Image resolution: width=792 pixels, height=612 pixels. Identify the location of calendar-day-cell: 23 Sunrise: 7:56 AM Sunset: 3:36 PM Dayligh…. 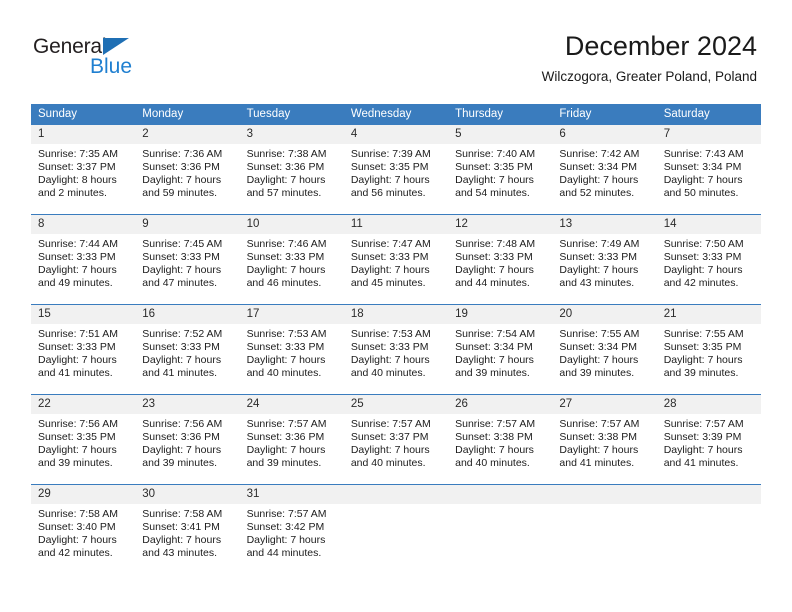
(187, 439).